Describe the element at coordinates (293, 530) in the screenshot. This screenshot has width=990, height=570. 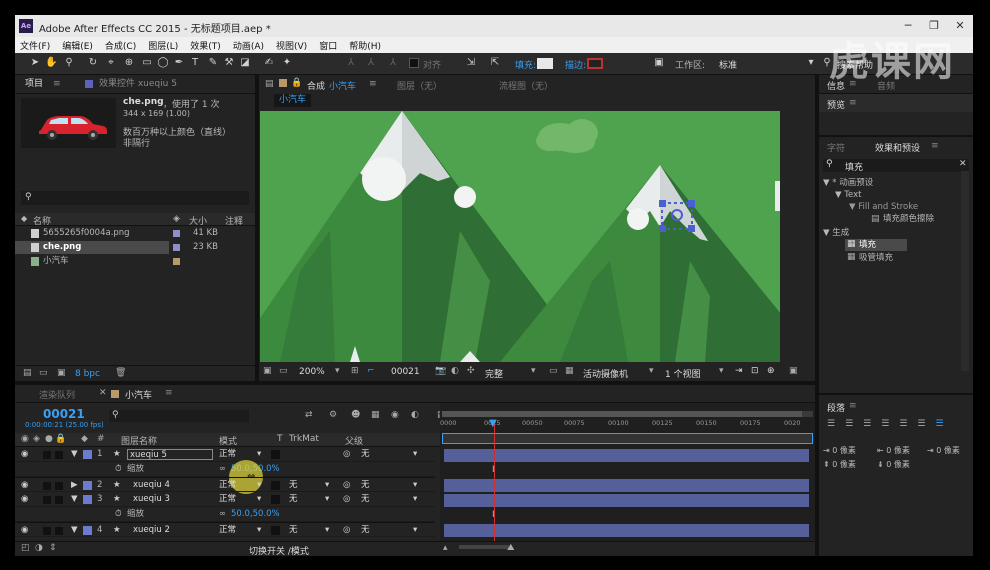
I see `trkmat-select: 无` at that location.